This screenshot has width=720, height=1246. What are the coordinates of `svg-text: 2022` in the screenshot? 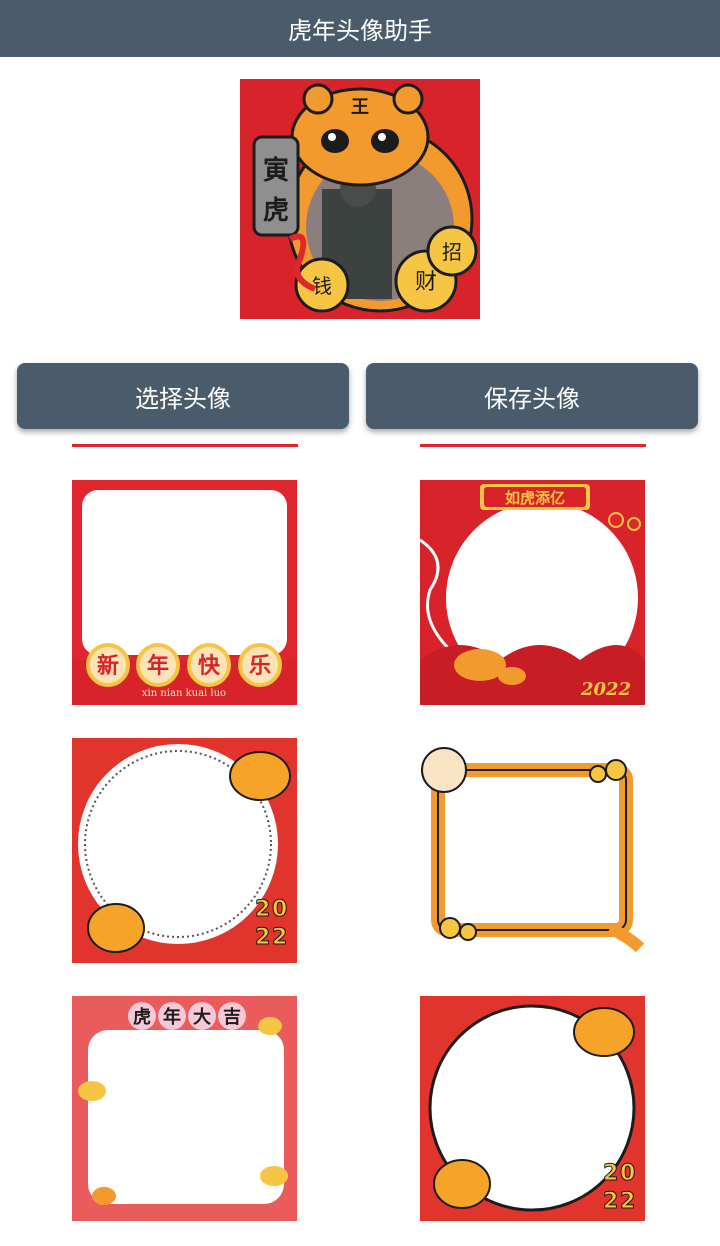 It's located at (605, 689).